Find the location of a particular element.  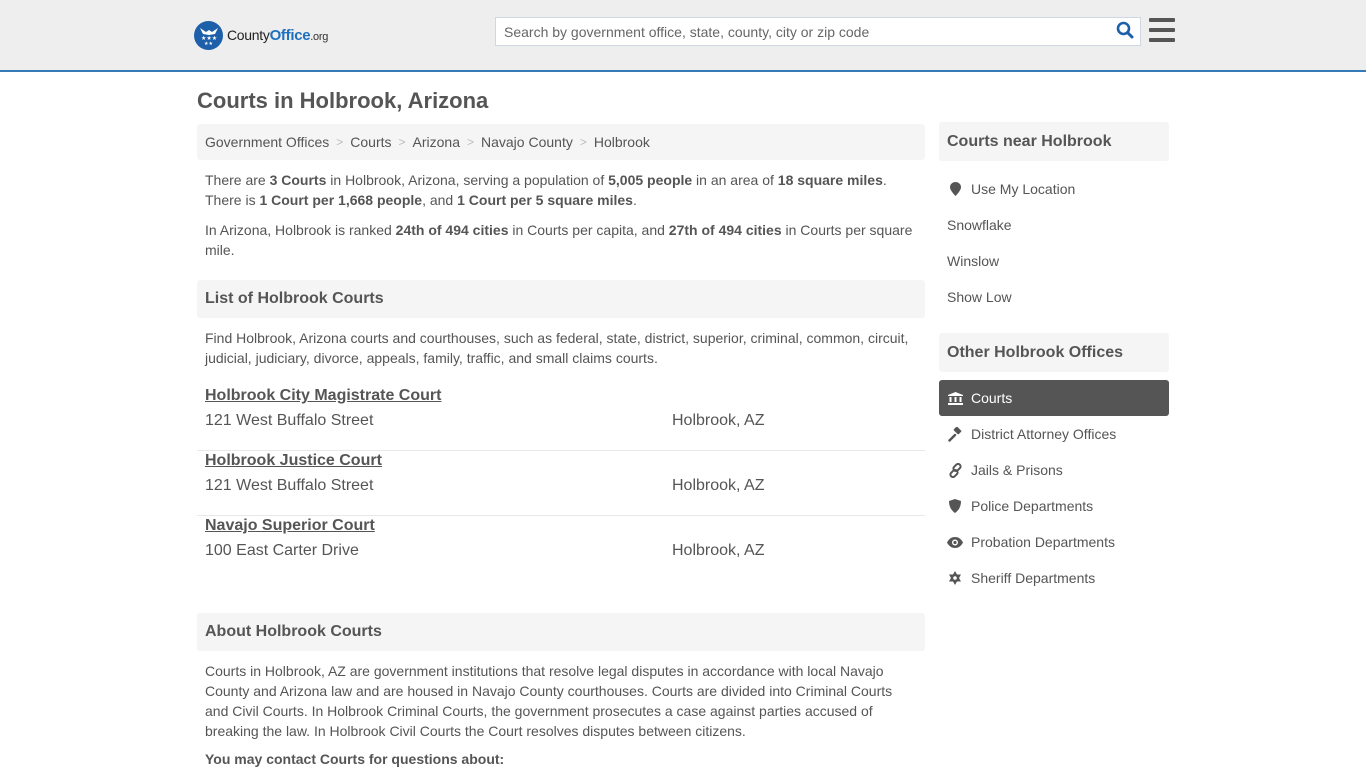

sheriff-star-icon is located at coordinates (955, 578).